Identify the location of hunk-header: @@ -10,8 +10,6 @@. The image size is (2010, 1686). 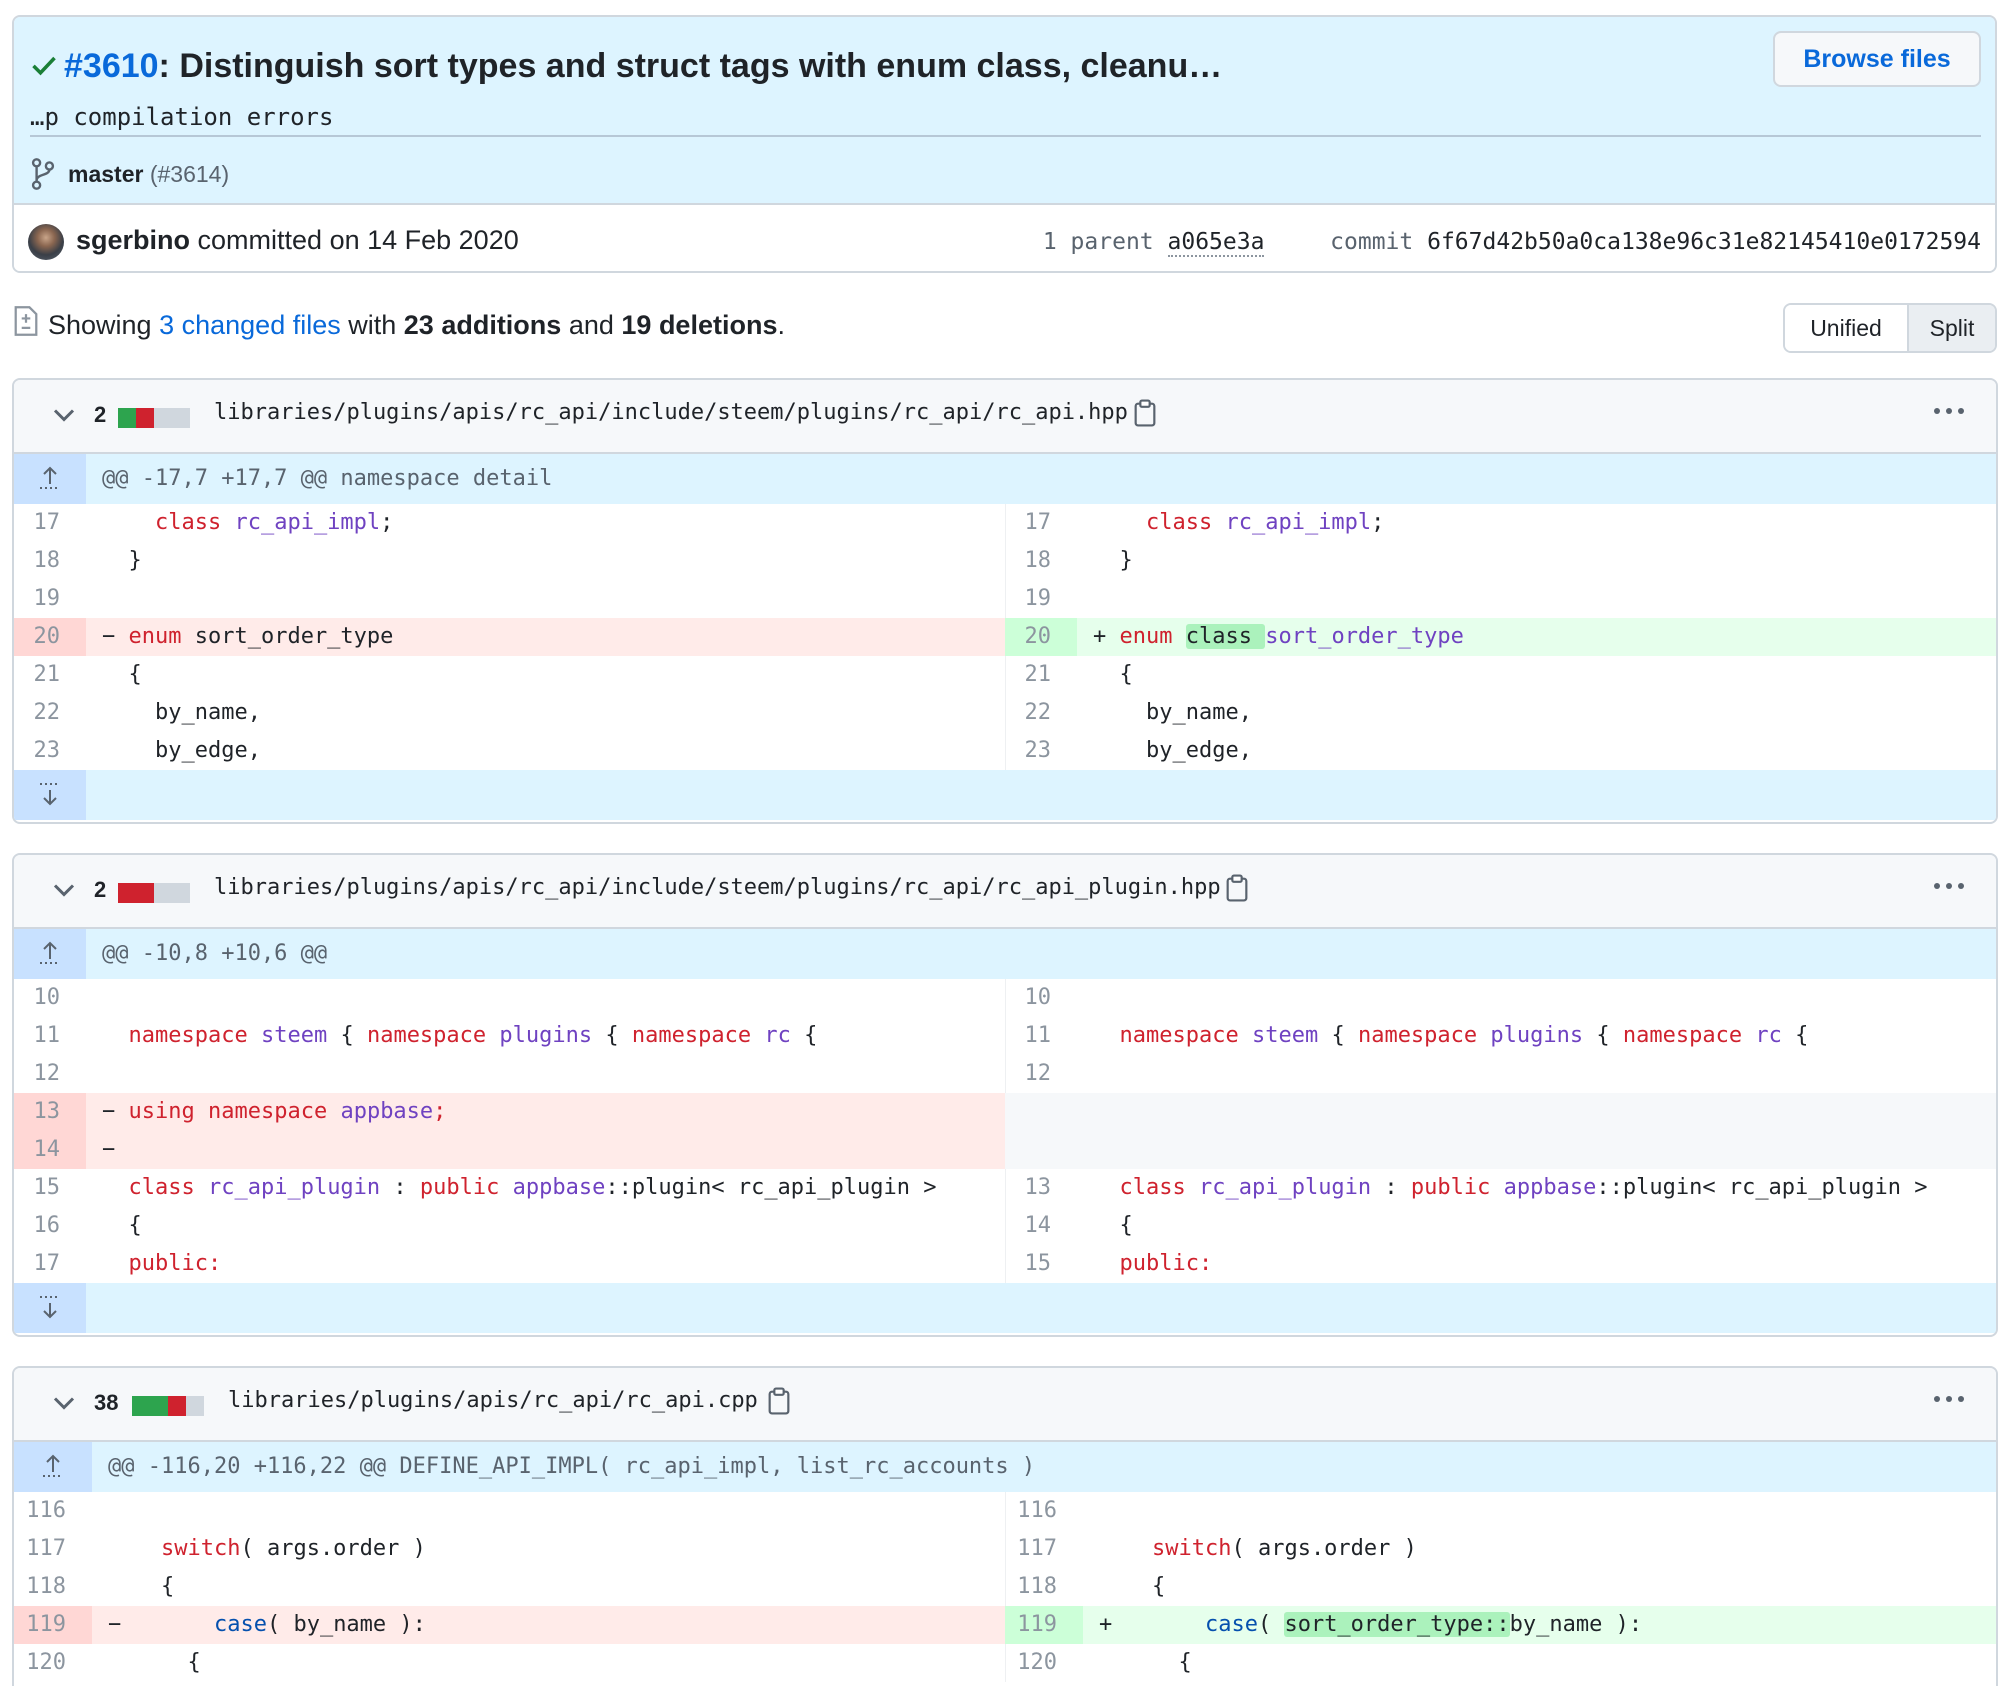
(1005, 954).